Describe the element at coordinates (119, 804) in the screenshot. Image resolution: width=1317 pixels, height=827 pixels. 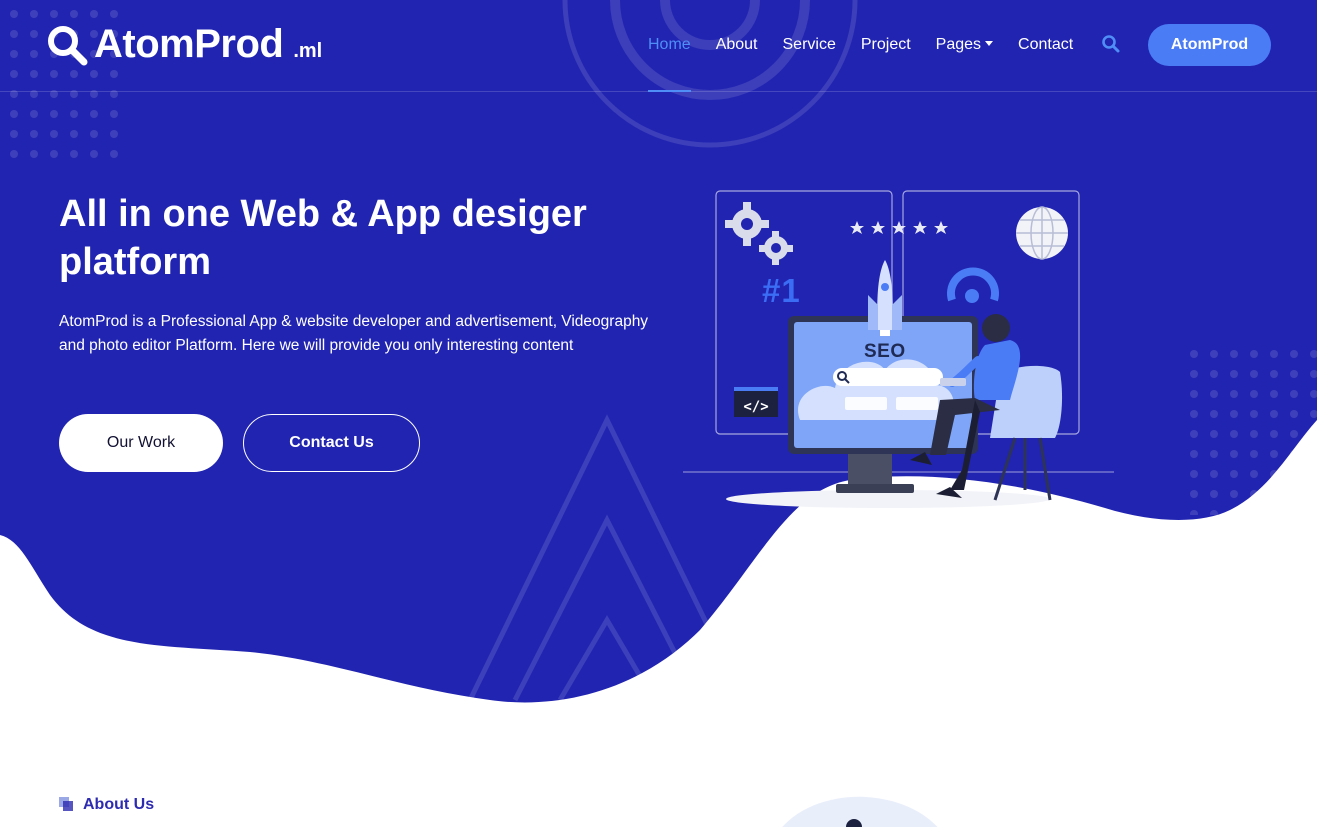
I see `about-us-label: About Us` at that location.